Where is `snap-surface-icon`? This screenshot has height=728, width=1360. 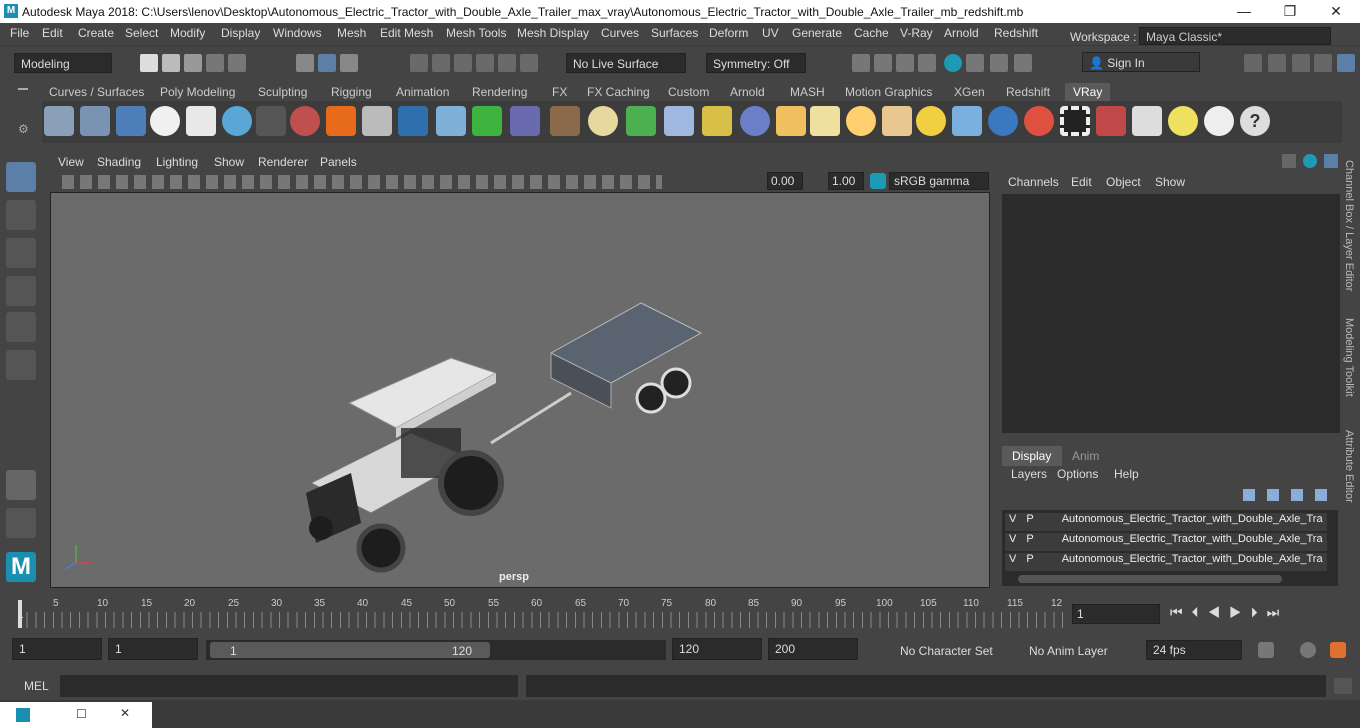
snap-surface-icon is located at coordinates (507, 63).